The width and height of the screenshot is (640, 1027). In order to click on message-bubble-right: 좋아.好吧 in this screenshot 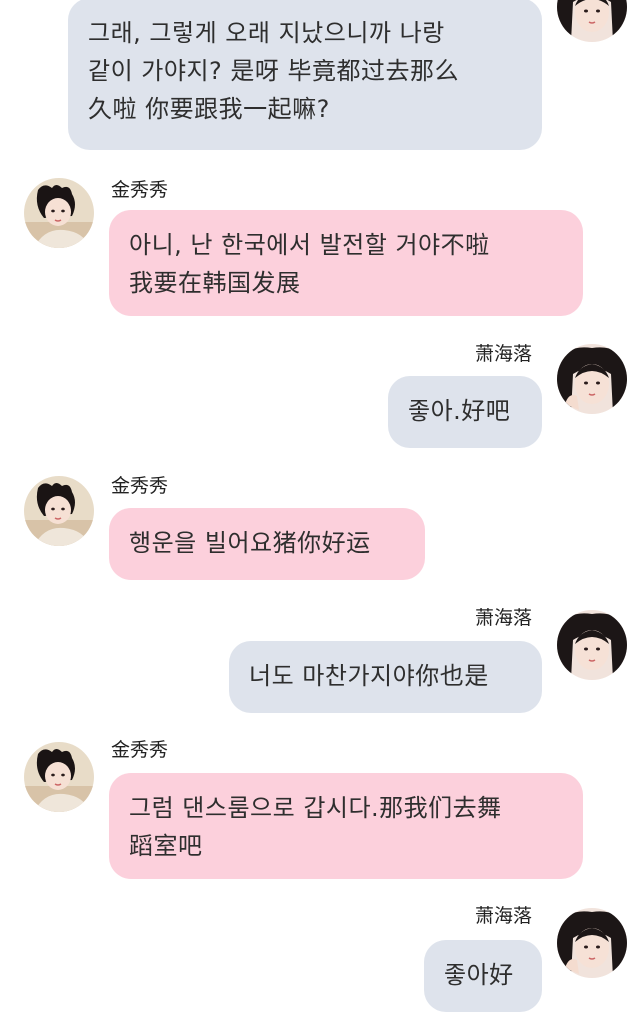, I will do `click(465, 412)`.